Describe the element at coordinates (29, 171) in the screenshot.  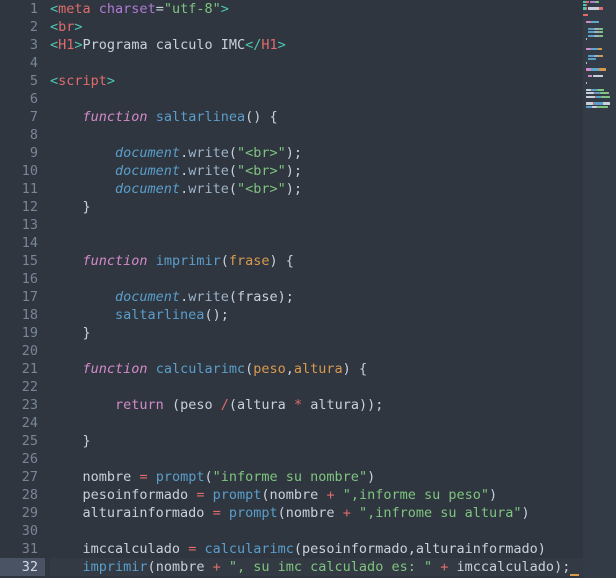
I see `line-number: 10` at that location.